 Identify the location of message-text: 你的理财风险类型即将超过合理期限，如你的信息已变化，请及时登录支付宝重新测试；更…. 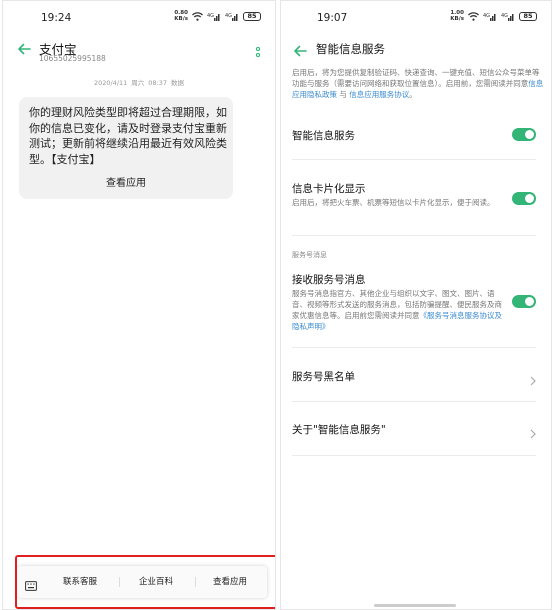
(128, 136).